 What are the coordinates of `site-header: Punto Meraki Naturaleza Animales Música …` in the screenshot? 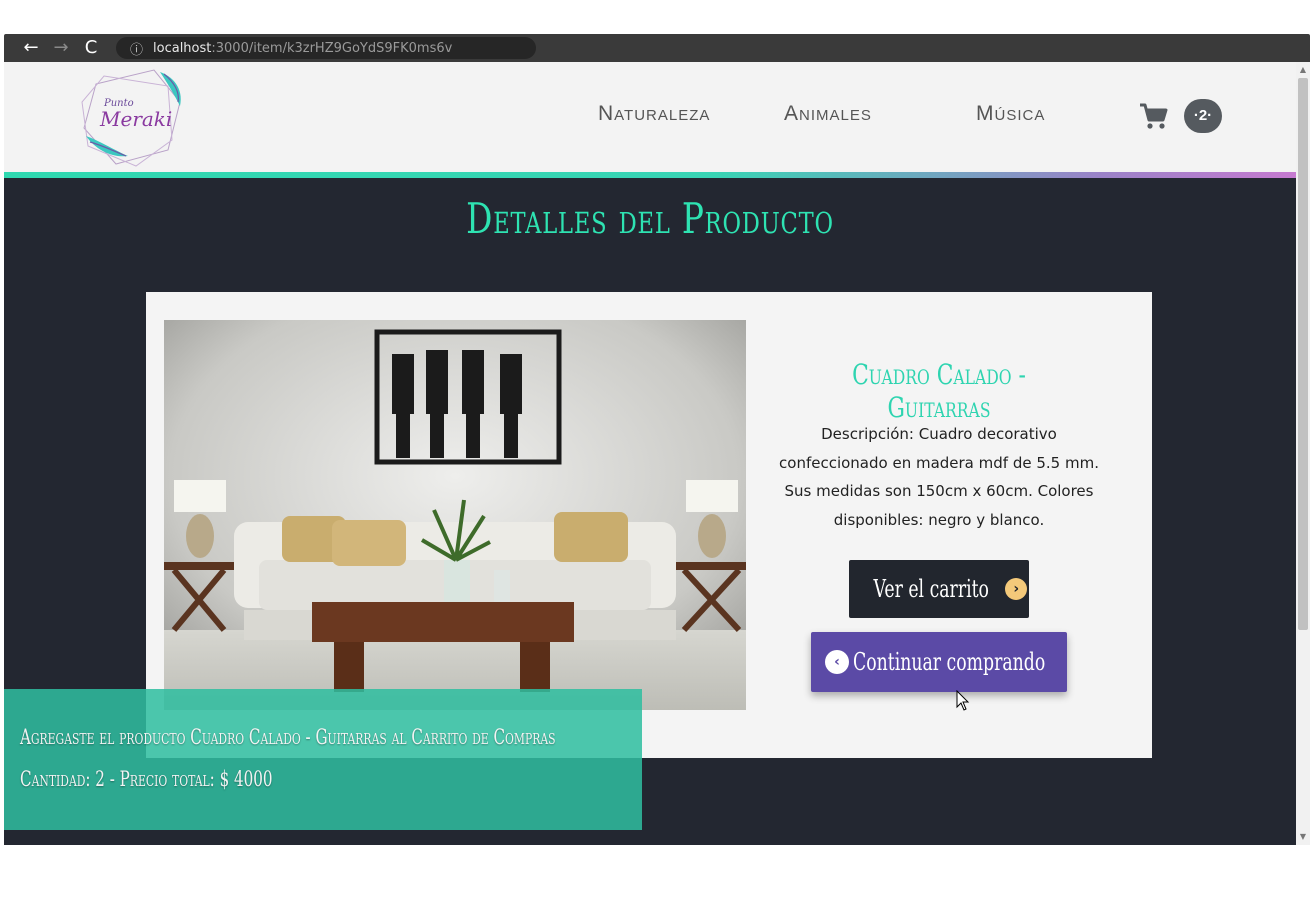 It's located at (650, 117).